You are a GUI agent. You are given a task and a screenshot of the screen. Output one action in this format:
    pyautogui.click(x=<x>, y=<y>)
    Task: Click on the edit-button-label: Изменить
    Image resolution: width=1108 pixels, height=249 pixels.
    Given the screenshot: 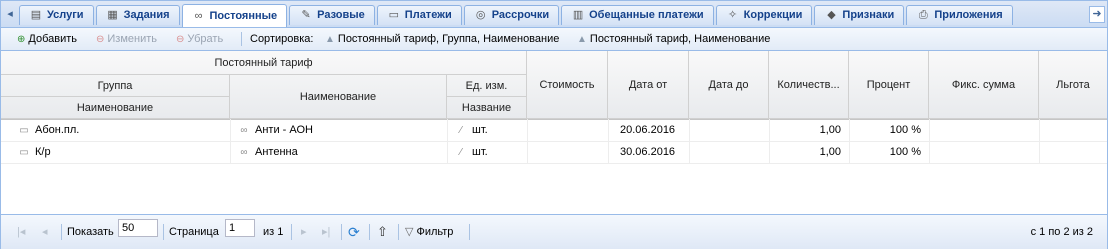 What is the action you would take?
    pyautogui.click(x=132, y=39)
    